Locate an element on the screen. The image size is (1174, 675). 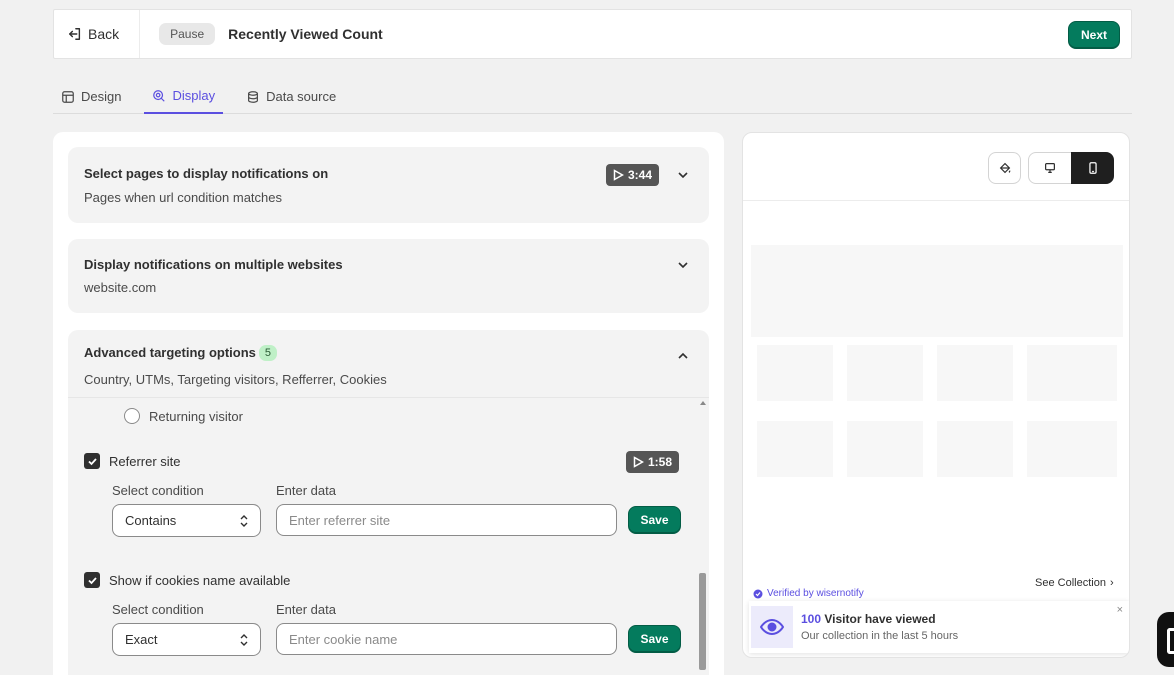
chevron-right-icon: › is located at coordinates (1111, 583).